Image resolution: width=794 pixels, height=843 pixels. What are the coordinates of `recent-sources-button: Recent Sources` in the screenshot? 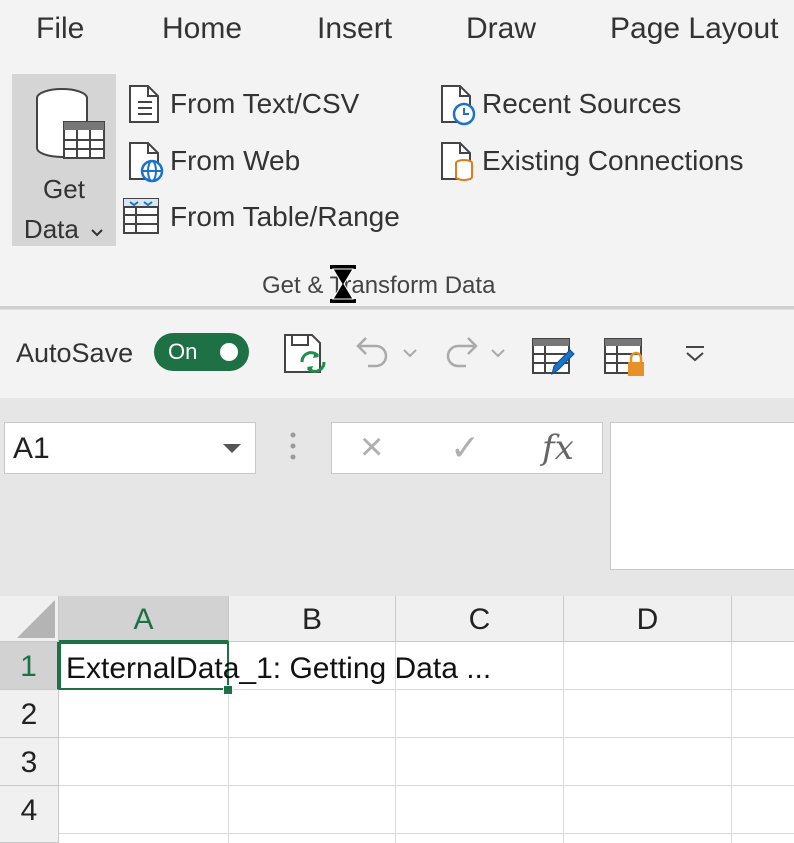 It's located at (568, 106).